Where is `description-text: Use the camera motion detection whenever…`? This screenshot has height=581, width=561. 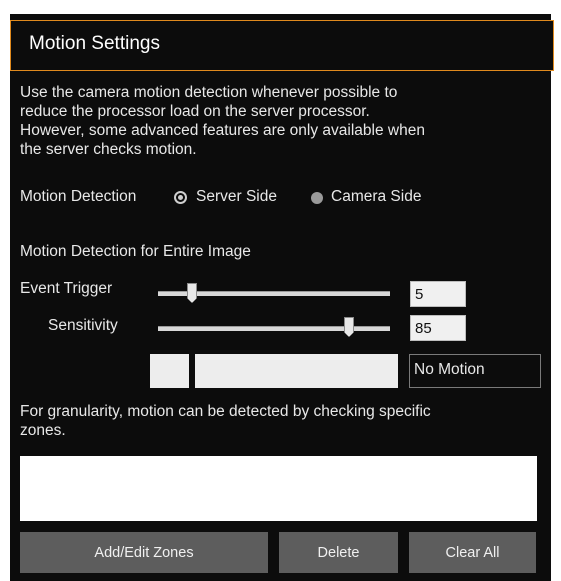 description-text: Use the camera motion detection whenever… is located at coordinates (222, 121).